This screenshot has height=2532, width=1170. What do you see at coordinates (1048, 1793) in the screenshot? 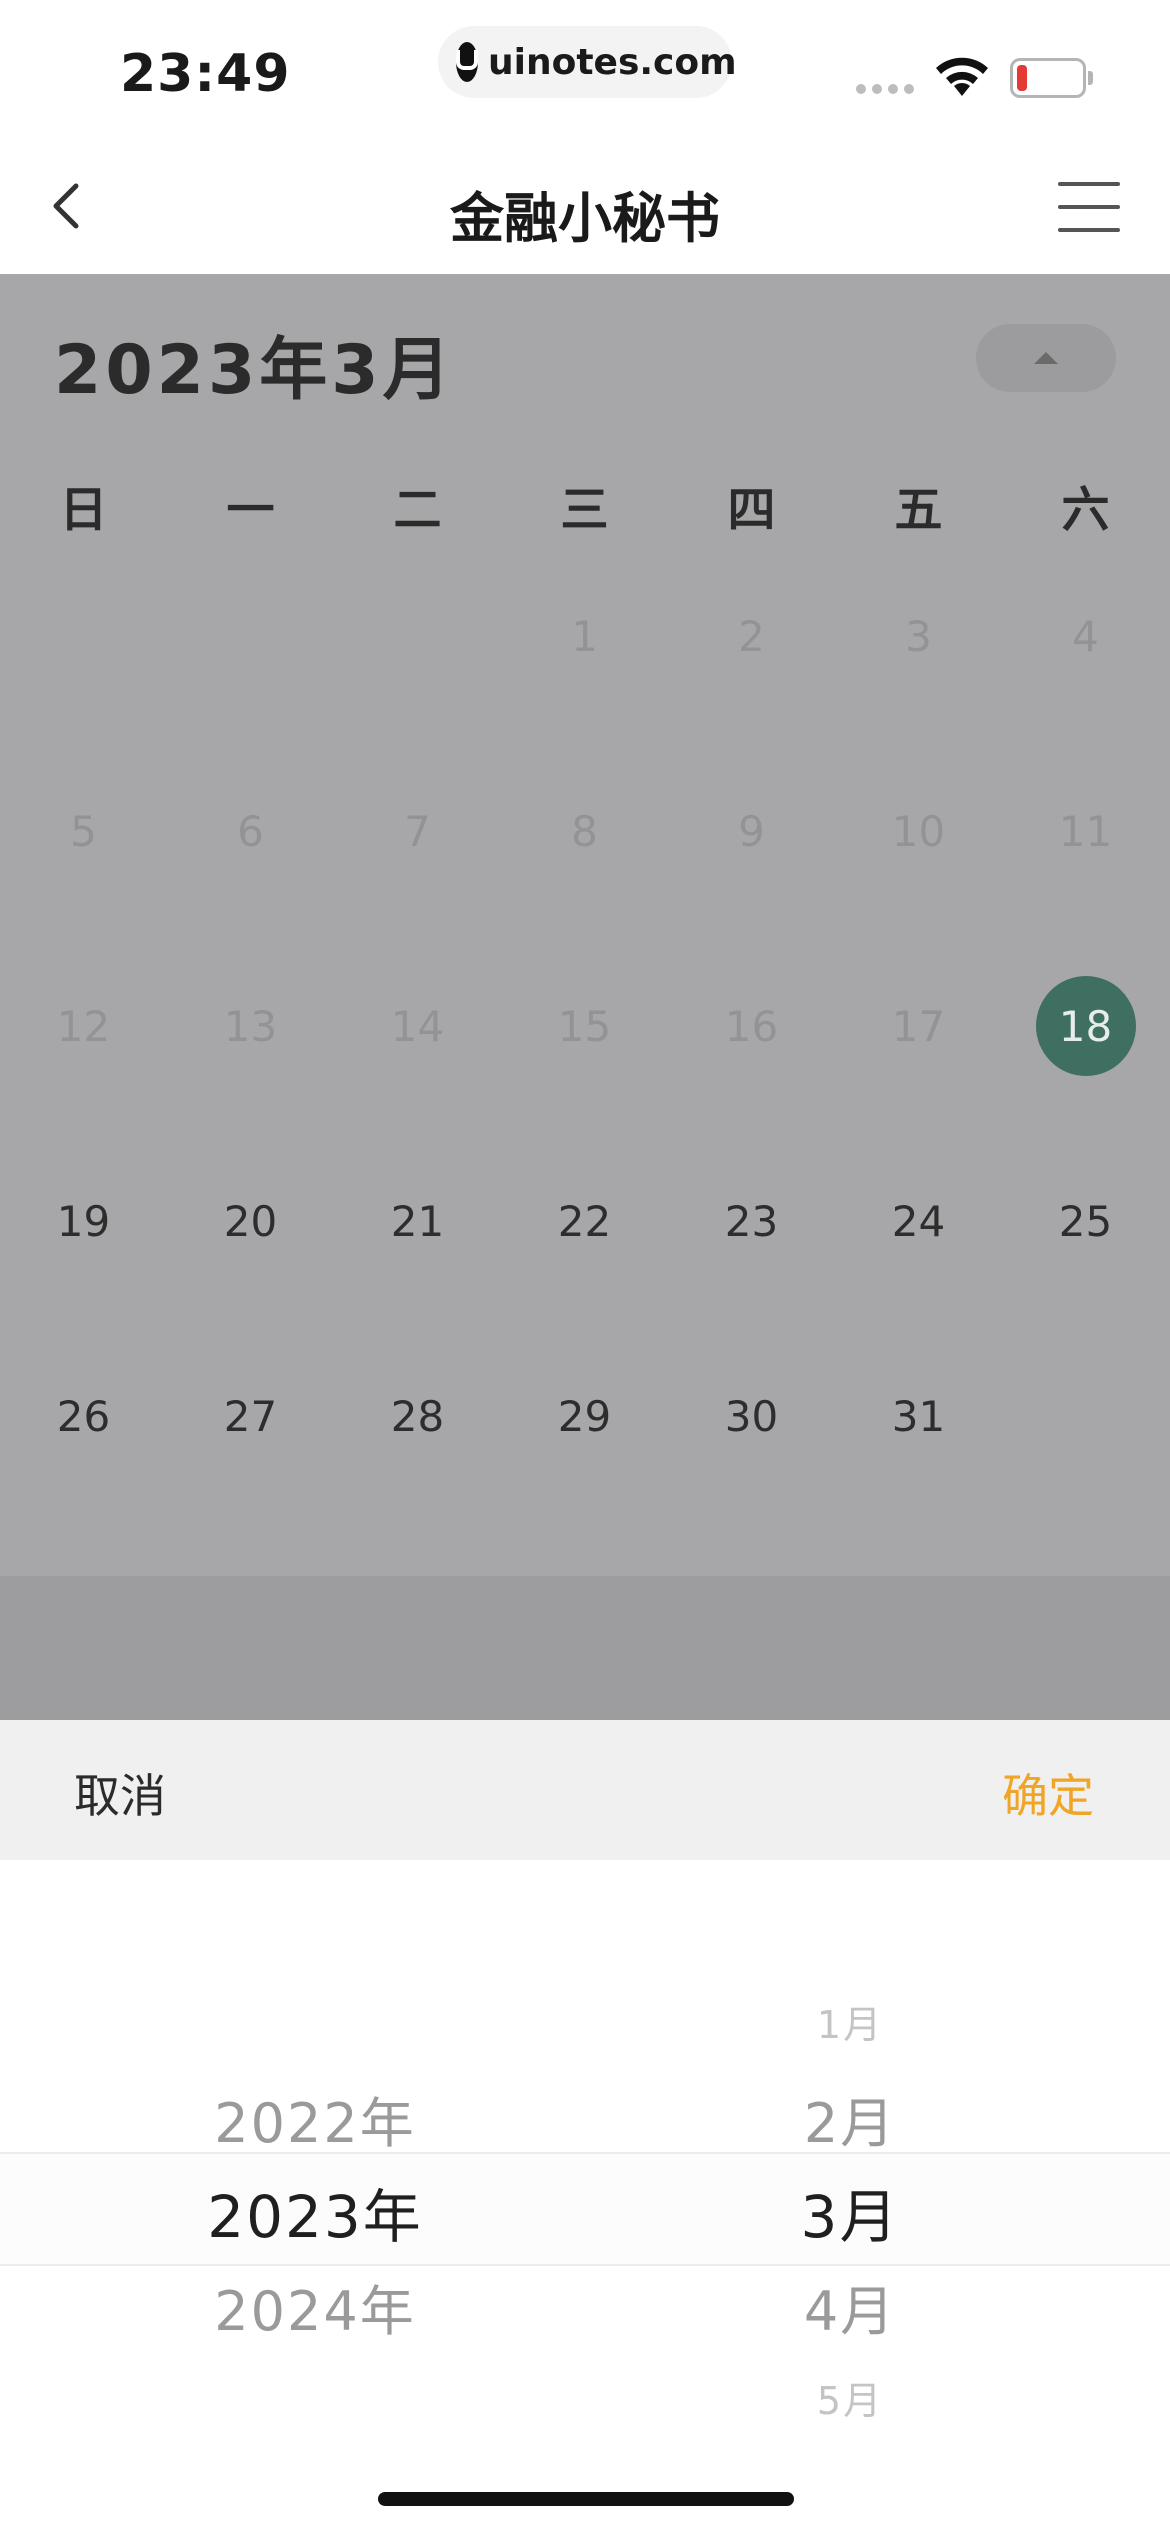
I see `confirm-button: 确定` at bounding box center [1048, 1793].